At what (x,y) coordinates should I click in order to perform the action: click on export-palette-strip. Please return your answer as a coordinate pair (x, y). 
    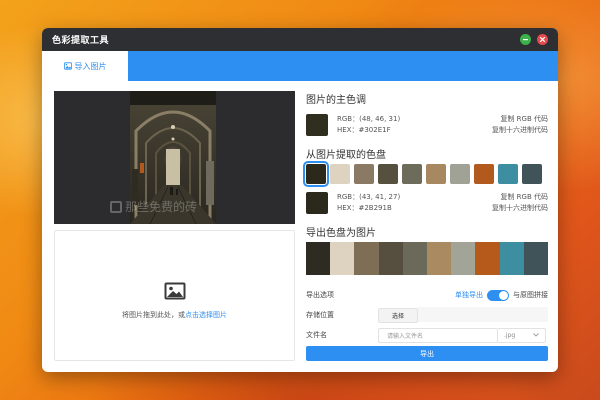
    Looking at the image, I should click on (427, 258).